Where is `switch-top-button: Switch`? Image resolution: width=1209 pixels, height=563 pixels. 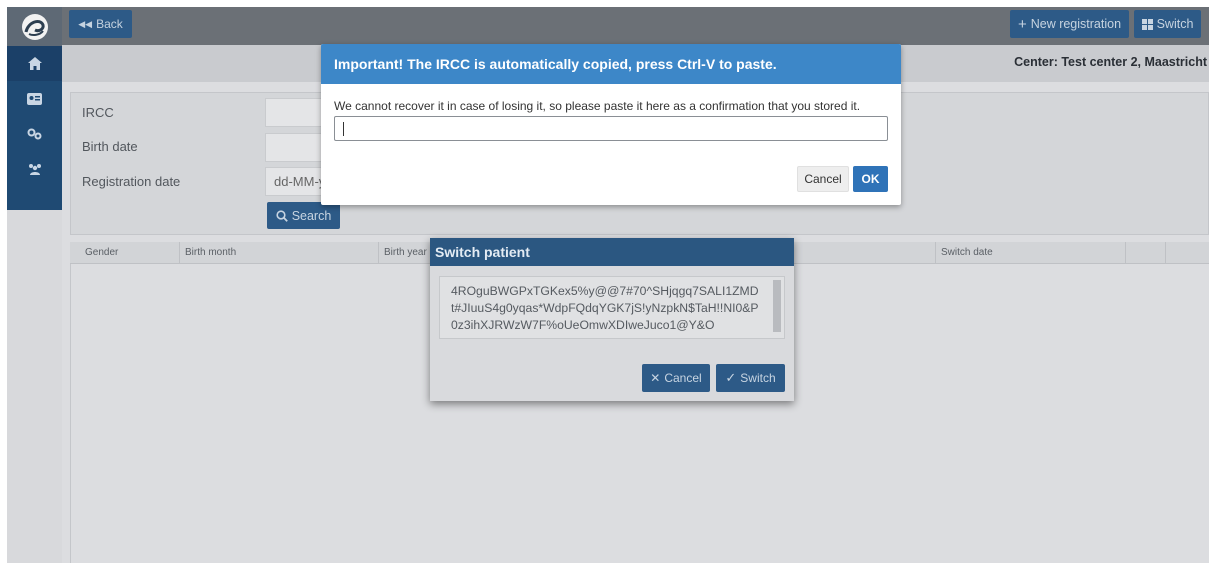 switch-top-button: Switch is located at coordinates (1167, 24).